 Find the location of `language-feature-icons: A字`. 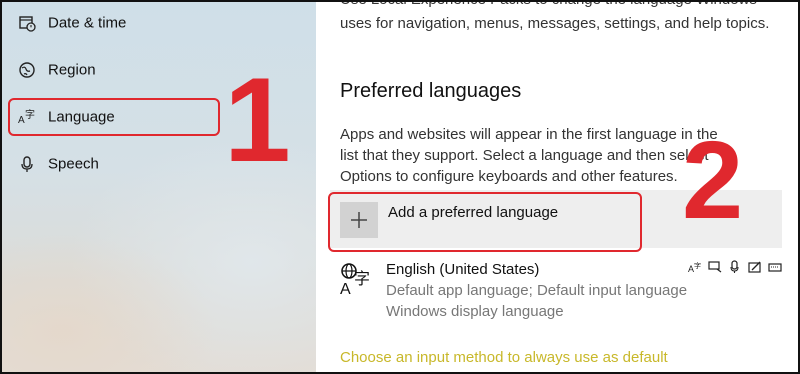

language-feature-icons: A字 is located at coordinates (735, 267).